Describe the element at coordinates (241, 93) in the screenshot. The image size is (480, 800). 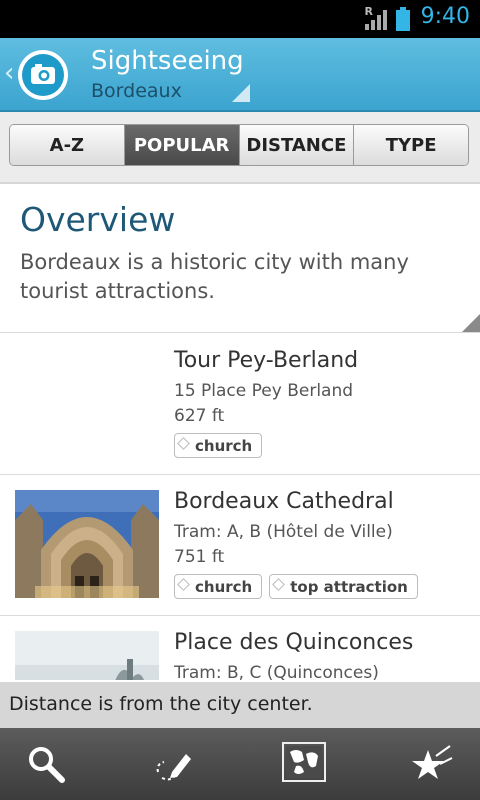
I see `dropdown-corner-icon` at that location.